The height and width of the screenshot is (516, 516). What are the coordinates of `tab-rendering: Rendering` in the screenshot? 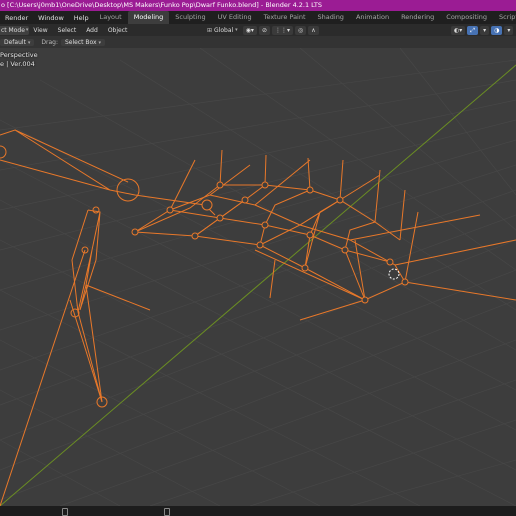 It's located at (417, 17).